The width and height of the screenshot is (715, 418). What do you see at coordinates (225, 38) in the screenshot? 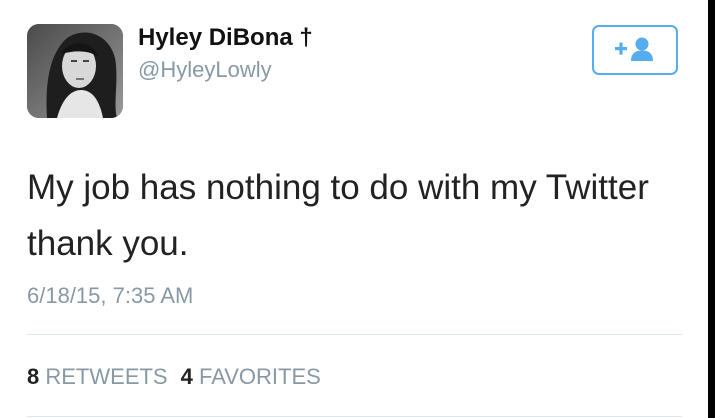
I see `display-name: Hyley DiBona †` at bounding box center [225, 38].